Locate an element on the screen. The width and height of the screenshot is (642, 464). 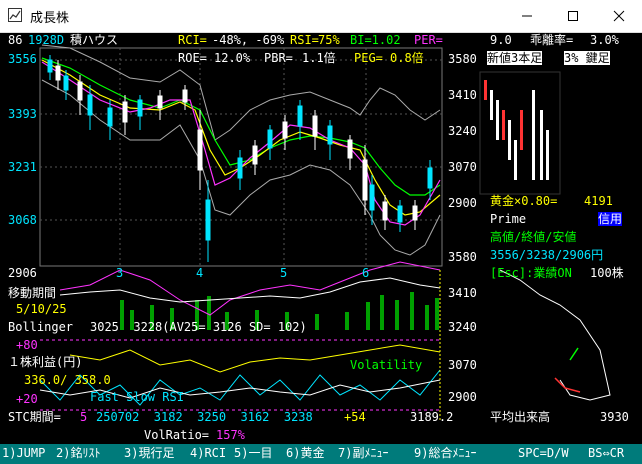
x-month-0: 3 is located at coordinates (120, 273).